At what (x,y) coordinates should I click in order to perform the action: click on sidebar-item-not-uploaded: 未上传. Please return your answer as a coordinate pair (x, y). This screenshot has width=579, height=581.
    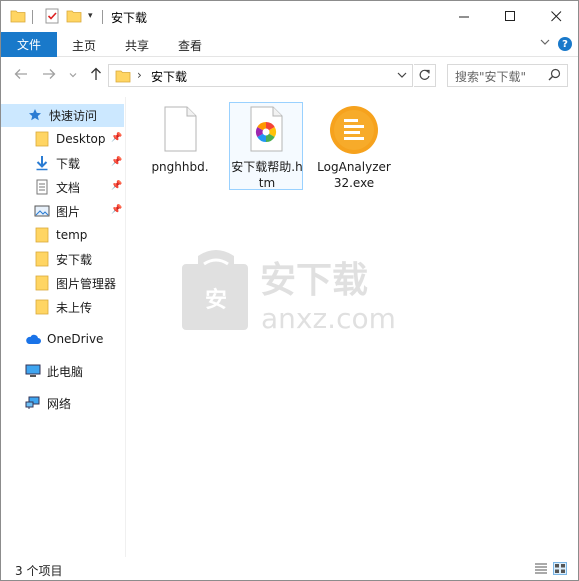
    Looking at the image, I should click on (63, 307).